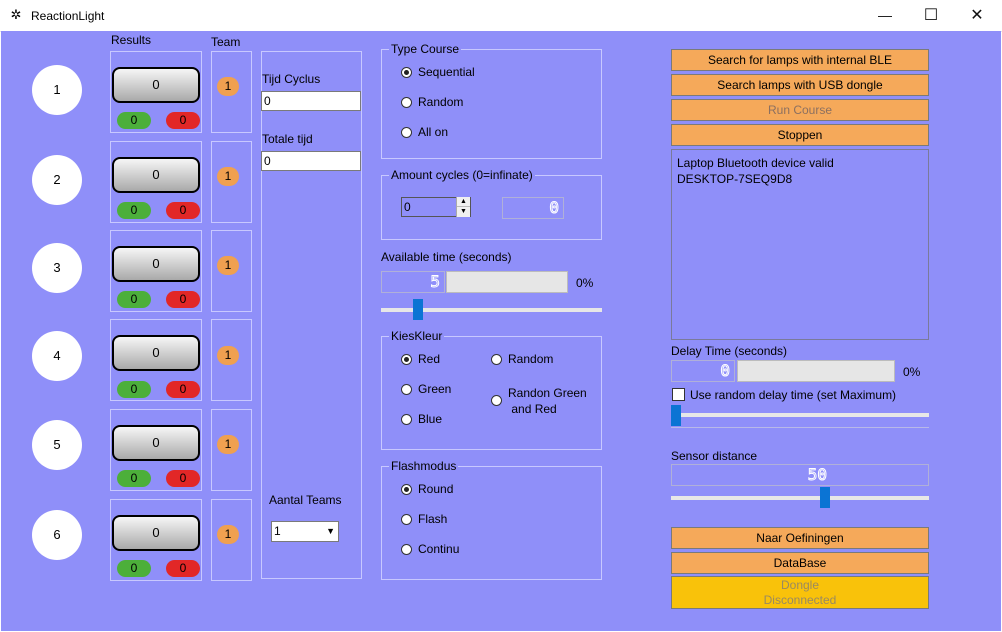  Describe the element at coordinates (57, 535) in the screenshot. I see `lane-number: 6` at that location.